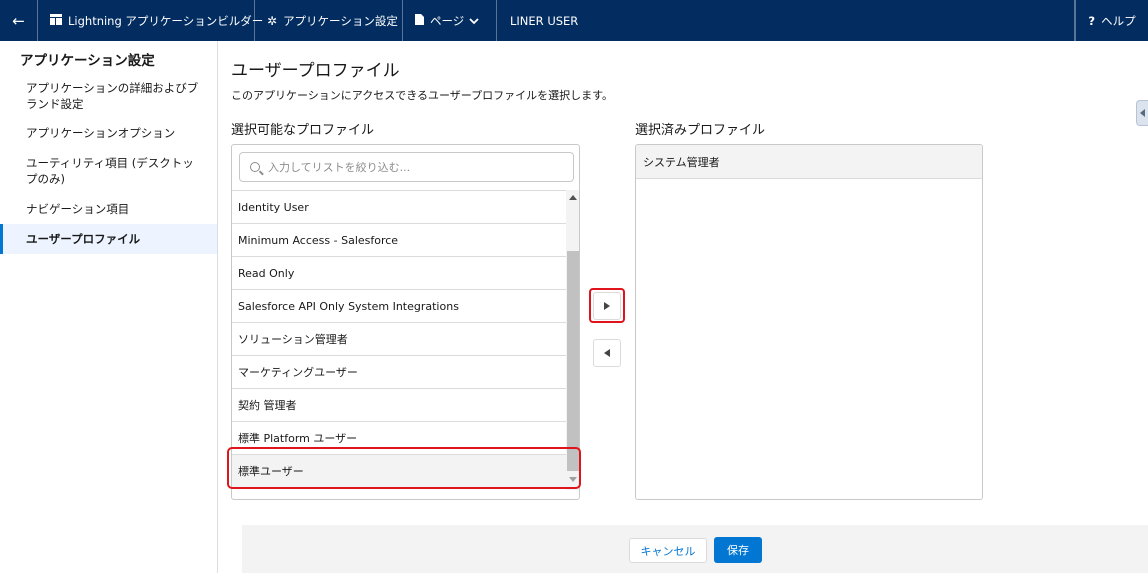  I want to click on sidebar-item-user-profiles: ユーザープロファイル, so click(108, 239).